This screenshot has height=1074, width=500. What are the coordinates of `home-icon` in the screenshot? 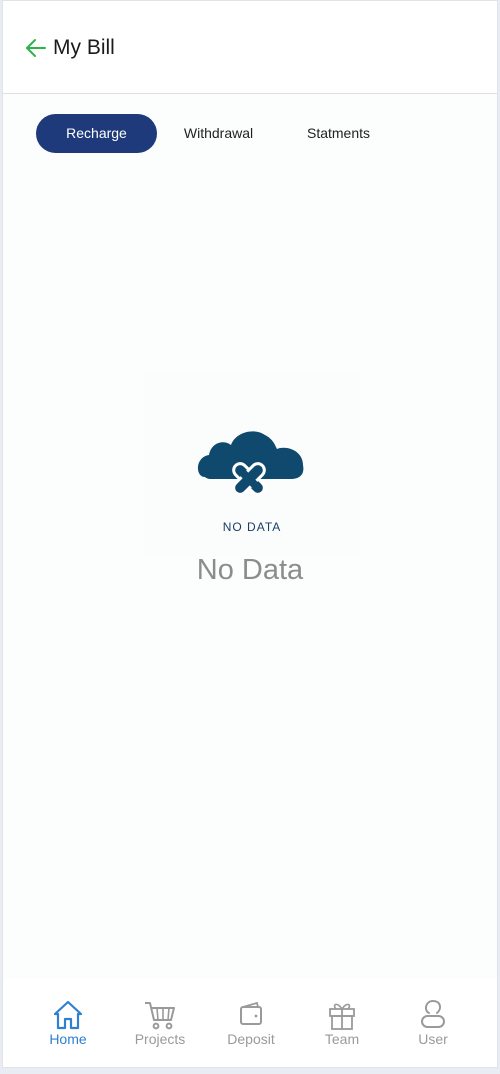 It's located at (68, 1015).